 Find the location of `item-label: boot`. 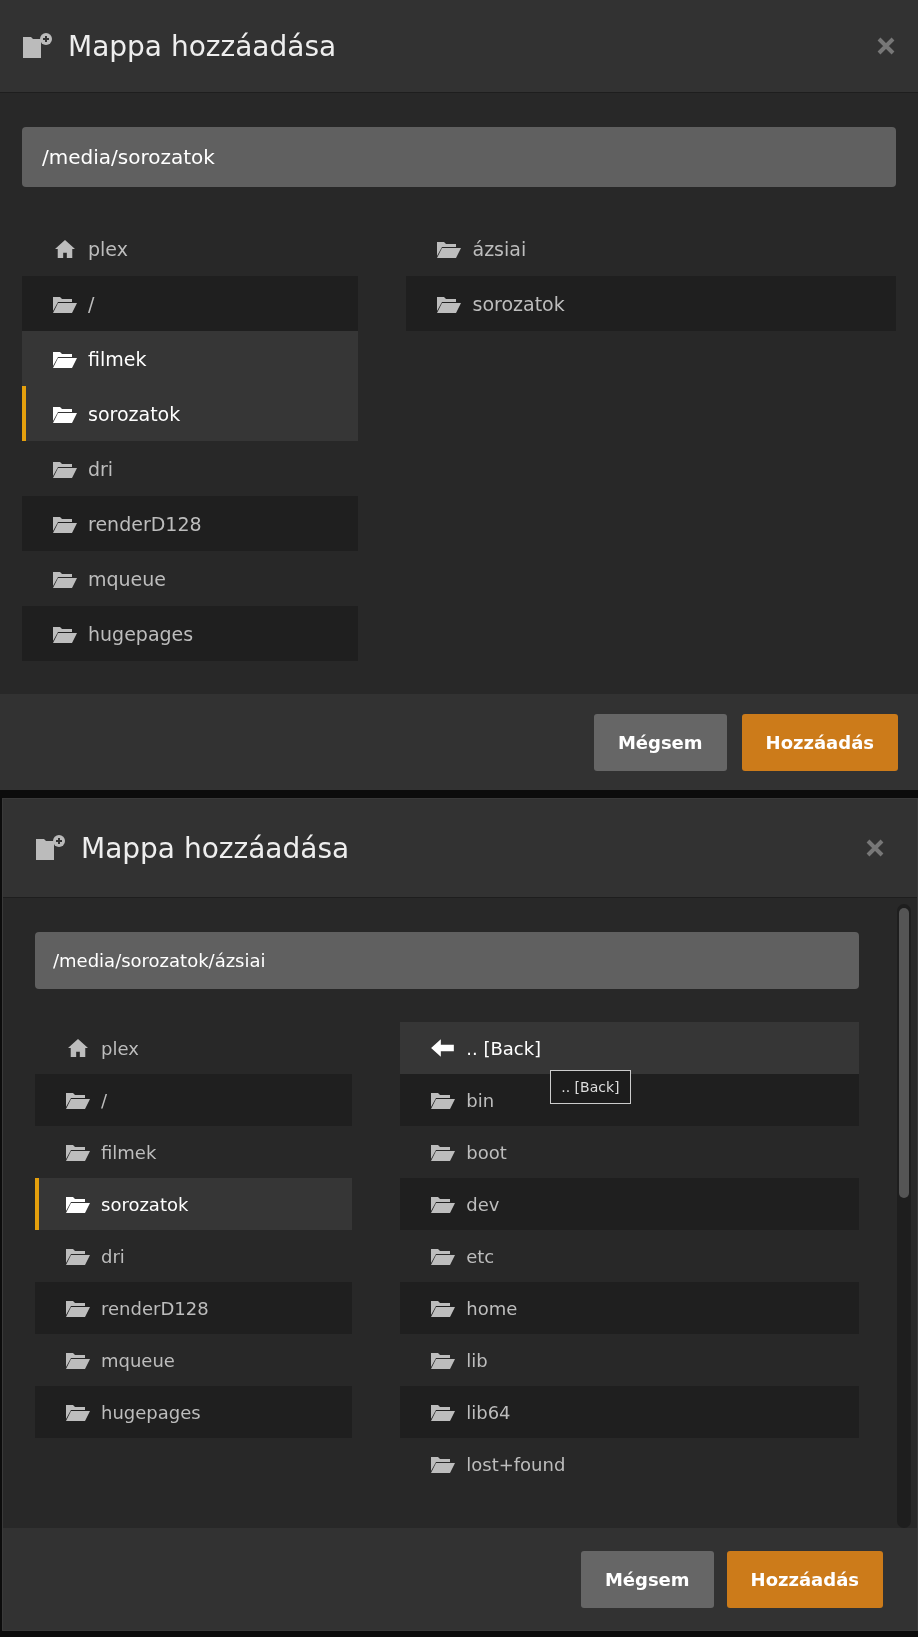

item-label: boot is located at coordinates (486, 1152).